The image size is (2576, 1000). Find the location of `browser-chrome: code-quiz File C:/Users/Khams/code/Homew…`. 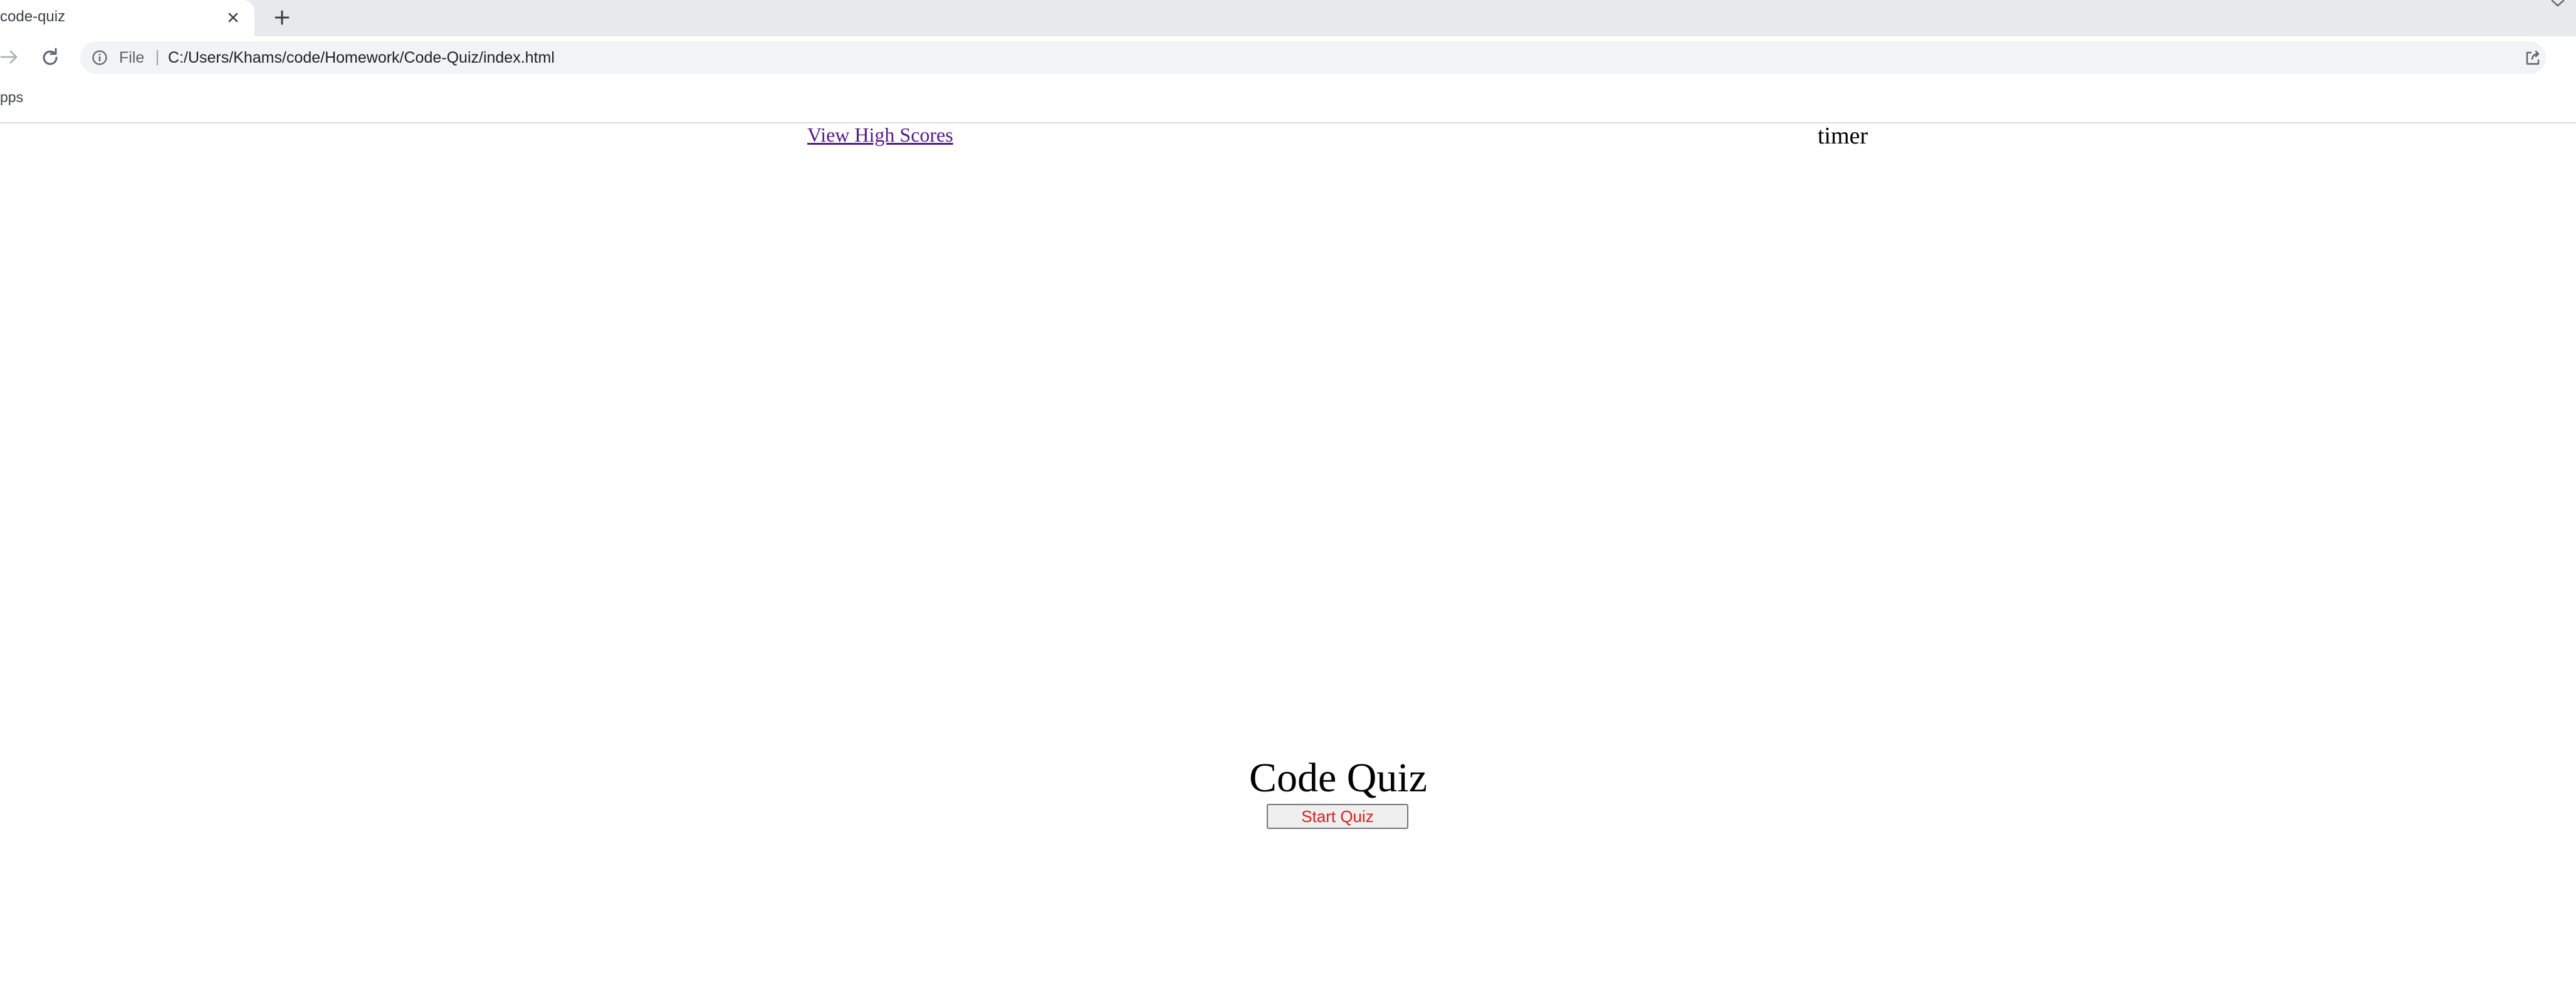

browser-chrome: code-quiz File C:/Users/Khams/code/Homew… is located at coordinates (1288, 61).